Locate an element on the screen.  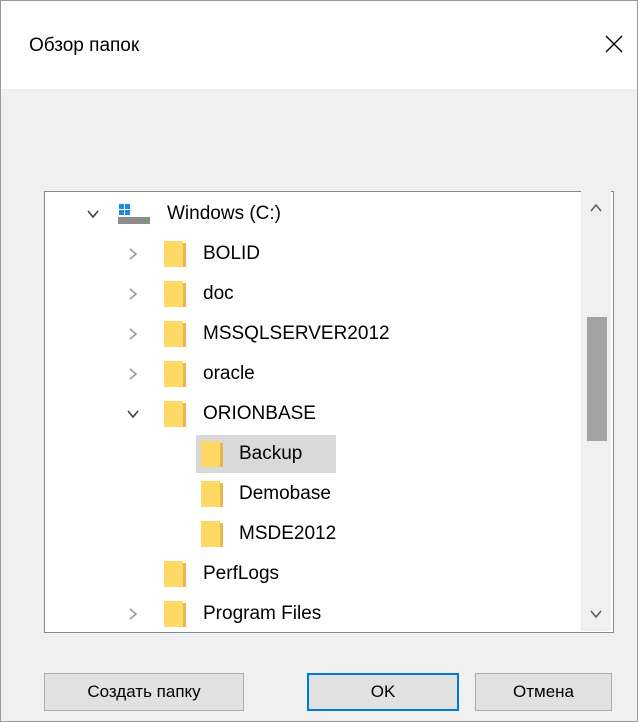
vertical-scrollbar is located at coordinates (596, 411).